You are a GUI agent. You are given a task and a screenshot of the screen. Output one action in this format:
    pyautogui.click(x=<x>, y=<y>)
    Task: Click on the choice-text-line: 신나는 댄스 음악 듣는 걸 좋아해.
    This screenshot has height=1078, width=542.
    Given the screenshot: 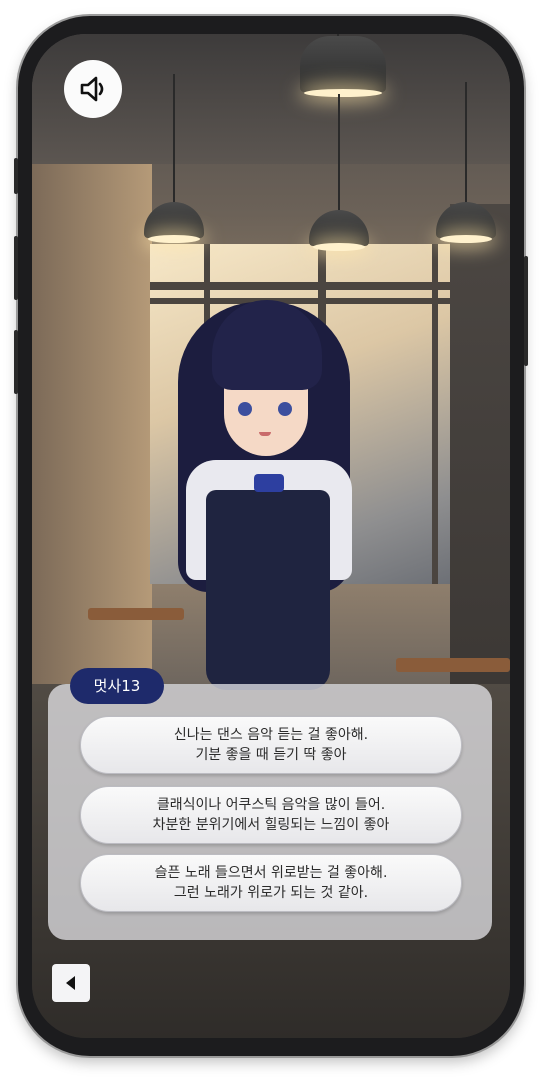 What is the action you would take?
    pyautogui.click(x=271, y=735)
    